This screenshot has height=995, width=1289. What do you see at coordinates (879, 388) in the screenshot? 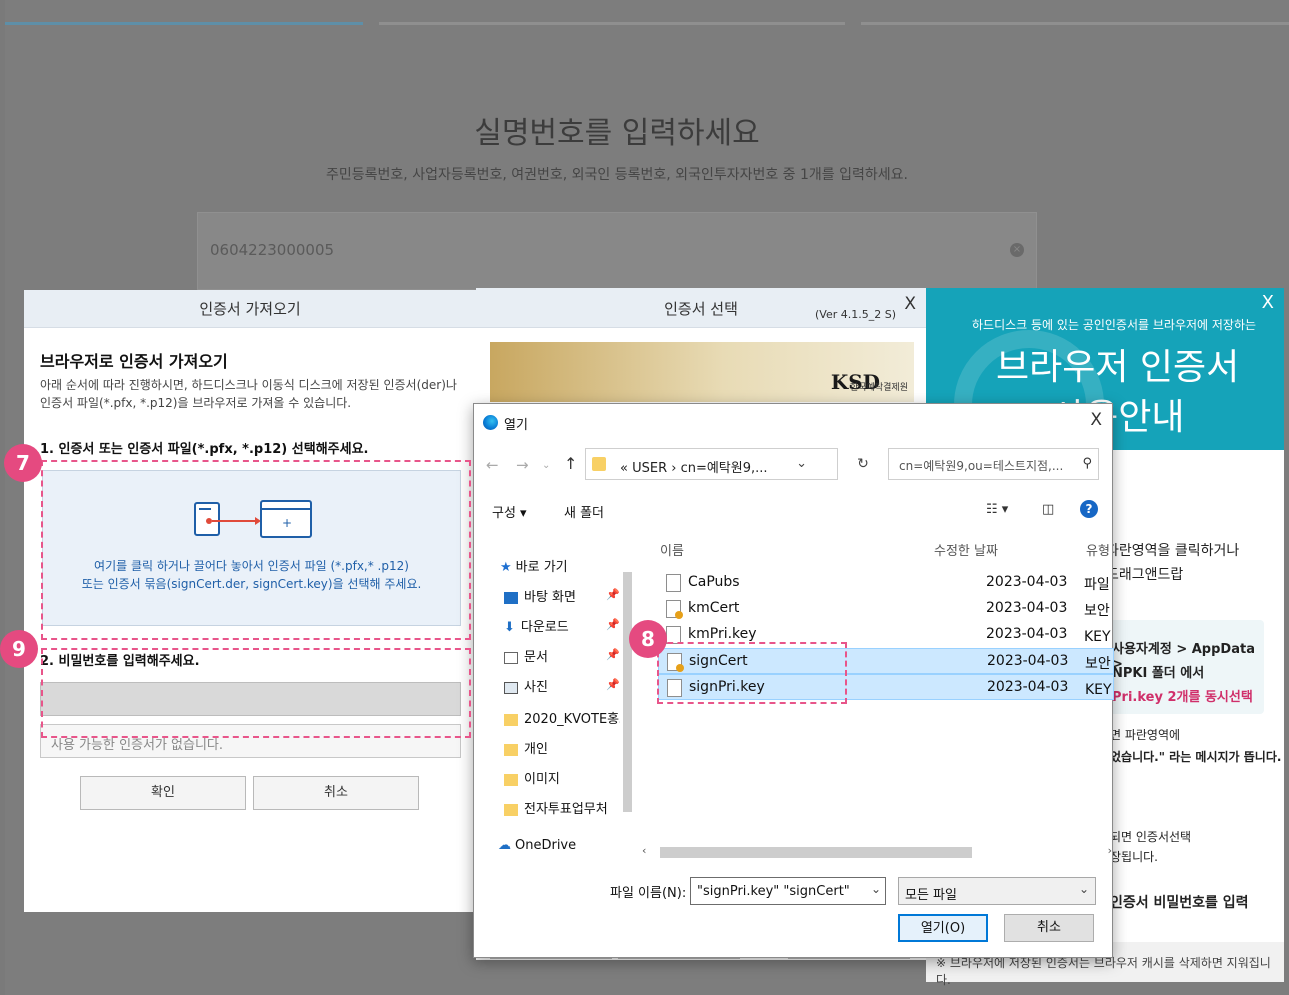
I see `ksd-logo-subtitle: 한국예탁결제원` at bounding box center [879, 388].